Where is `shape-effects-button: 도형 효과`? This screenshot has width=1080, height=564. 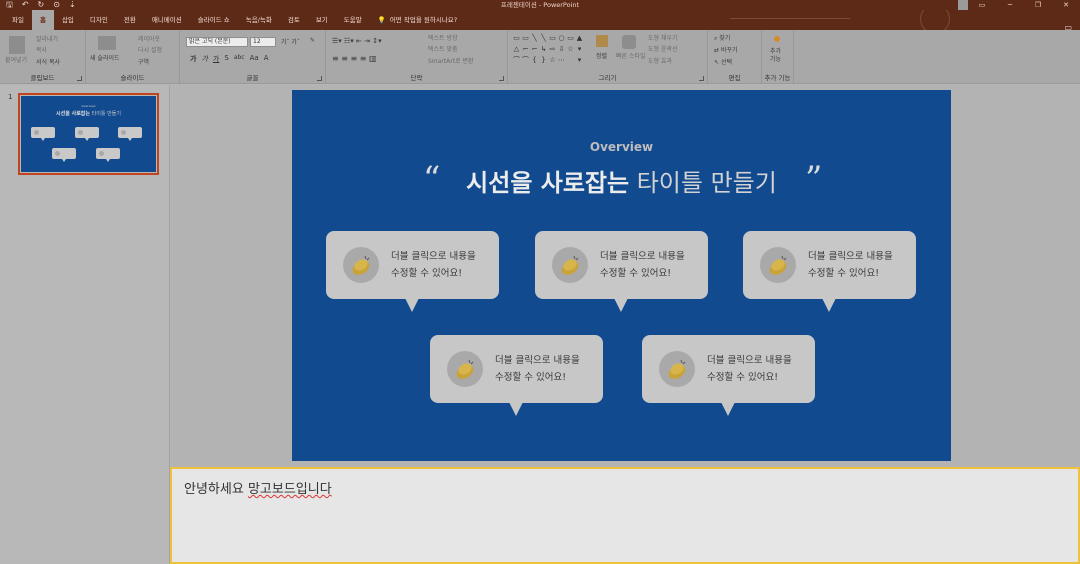
shape-effects-button: 도형 효과 is located at coordinates (660, 60).